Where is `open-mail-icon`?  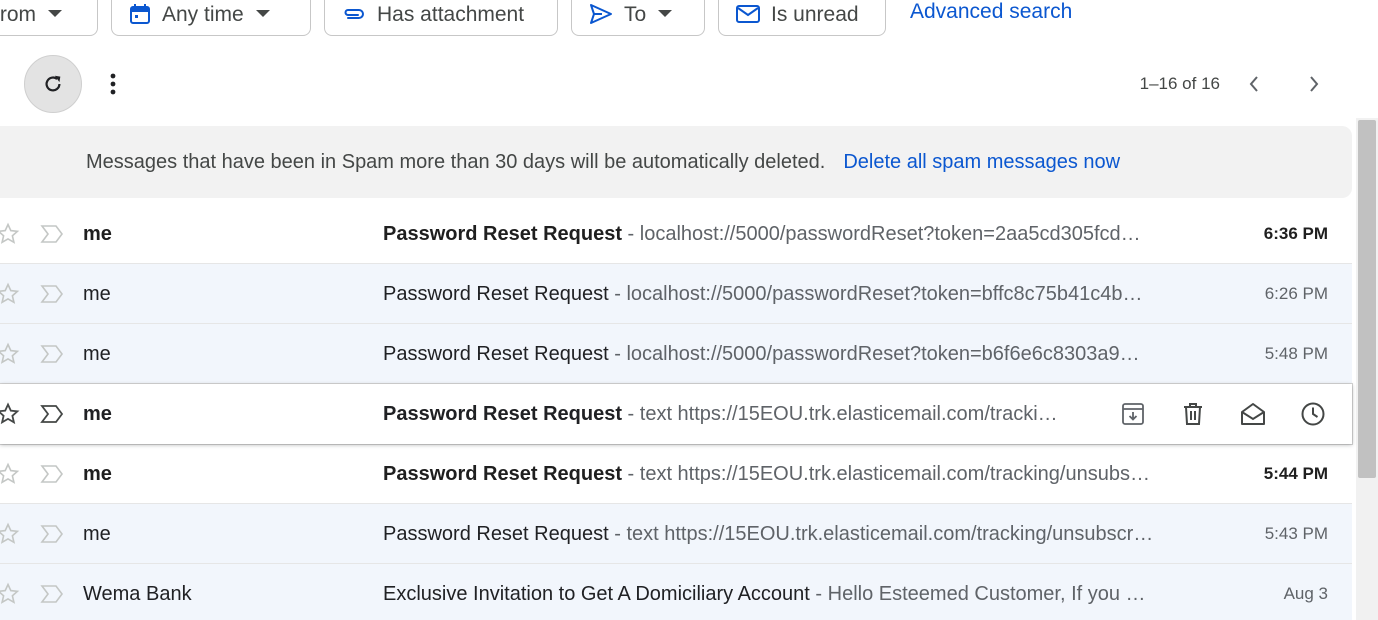 open-mail-icon is located at coordinates (1253, 414).